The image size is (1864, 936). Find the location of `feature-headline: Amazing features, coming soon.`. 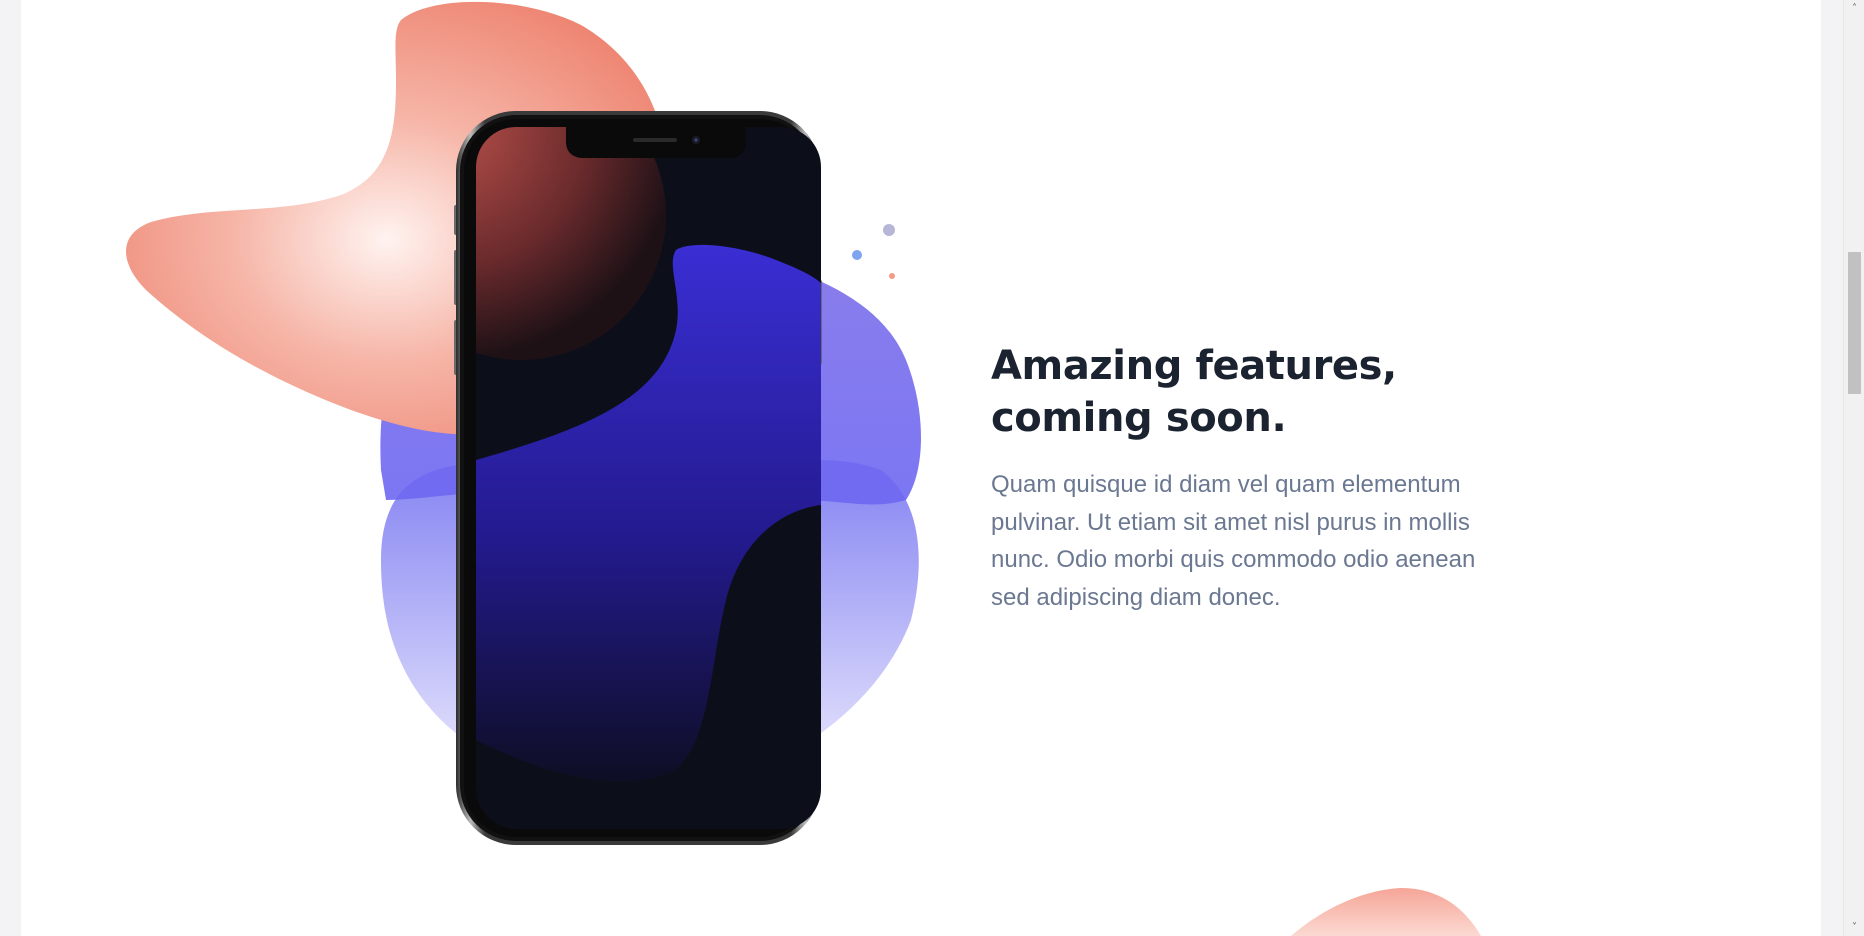

feature-headline: Amazing features, coming soon. is located at coordinates (1251, 392).